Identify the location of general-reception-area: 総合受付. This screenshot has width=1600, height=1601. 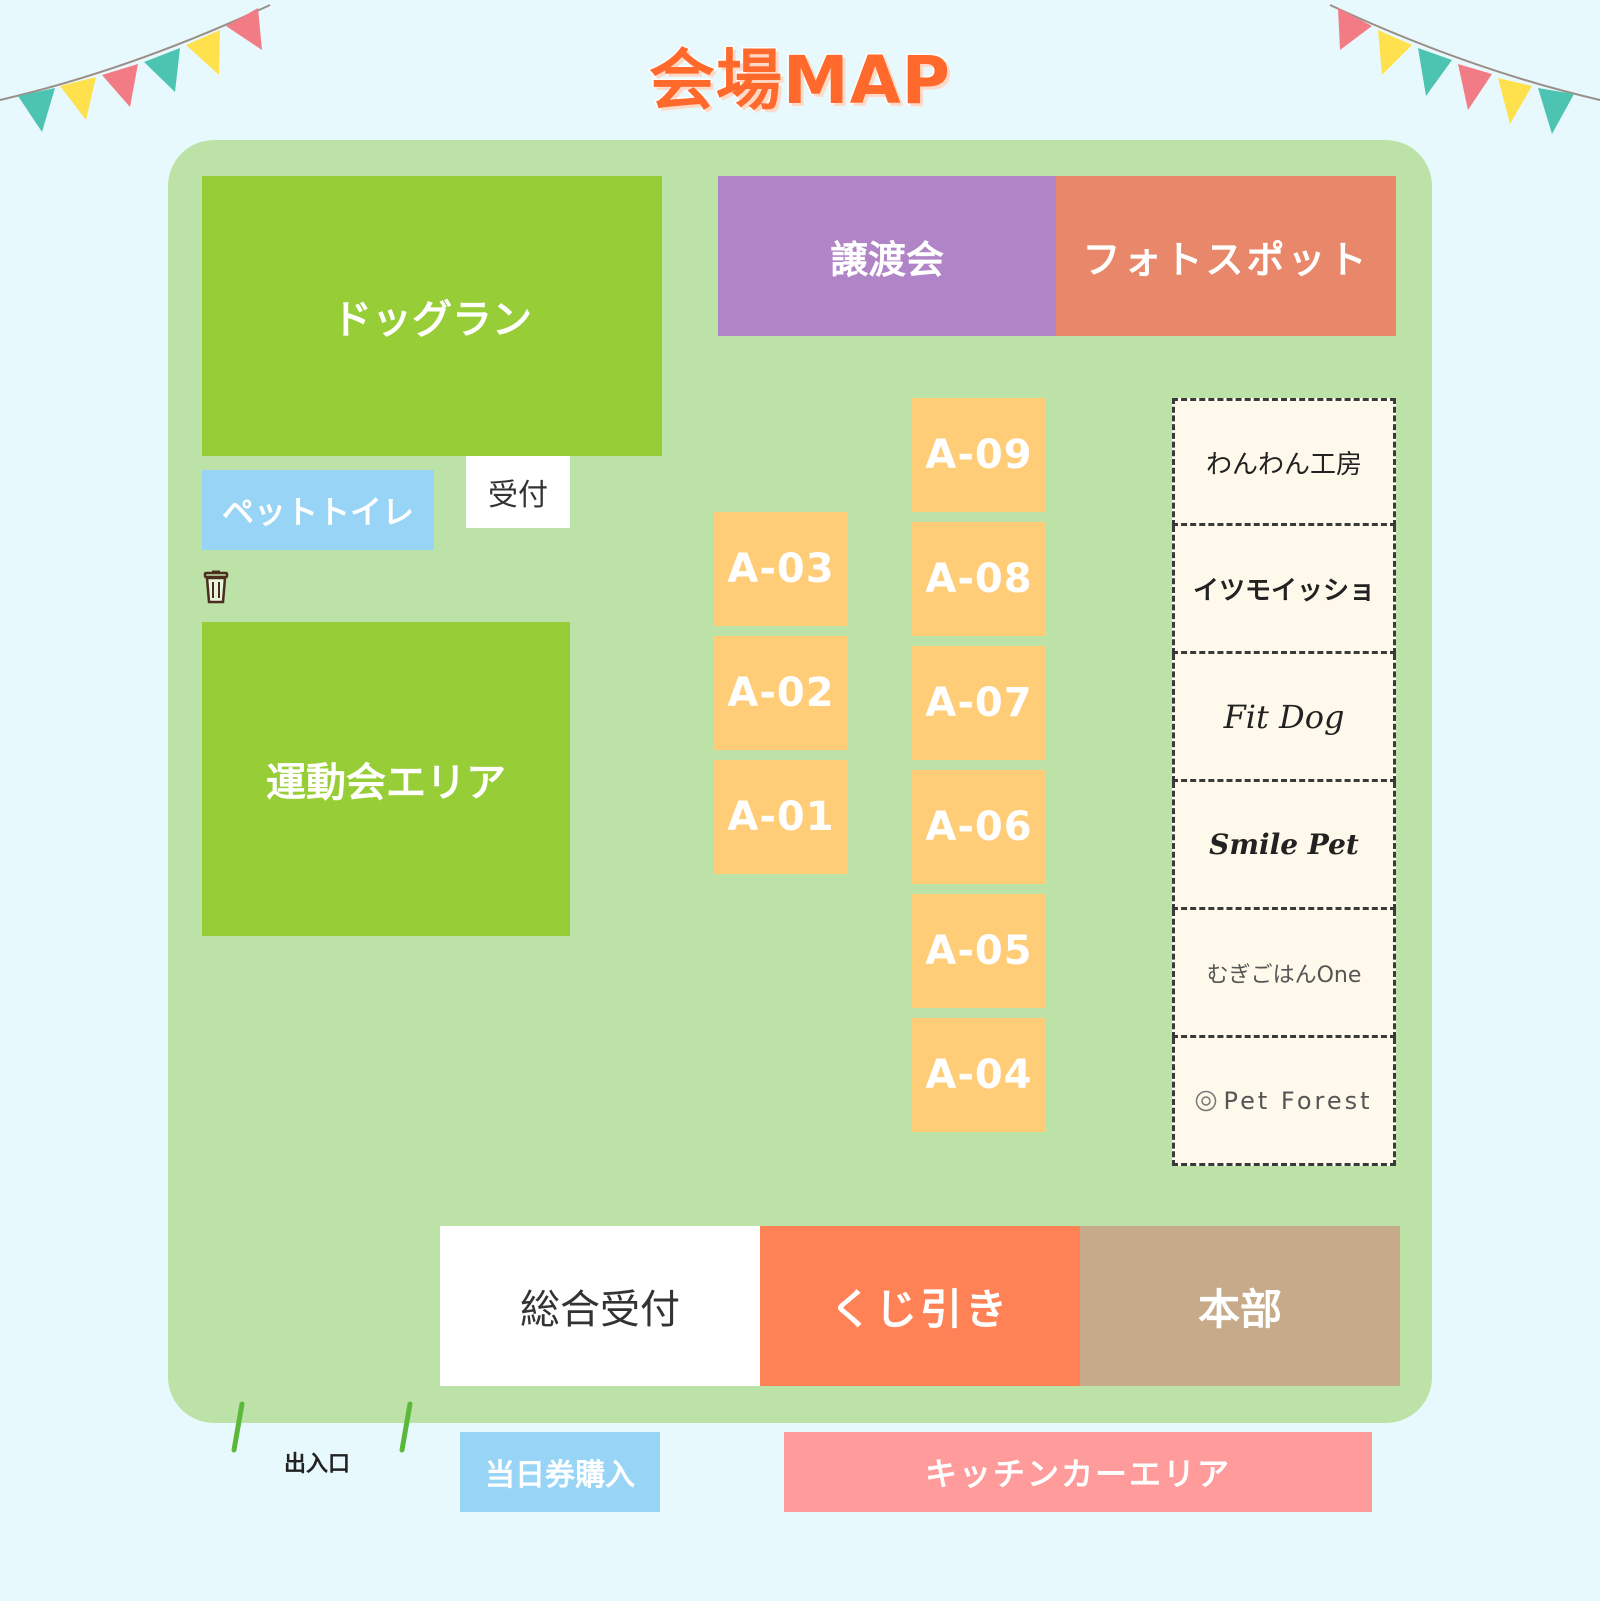
(600, 1306).